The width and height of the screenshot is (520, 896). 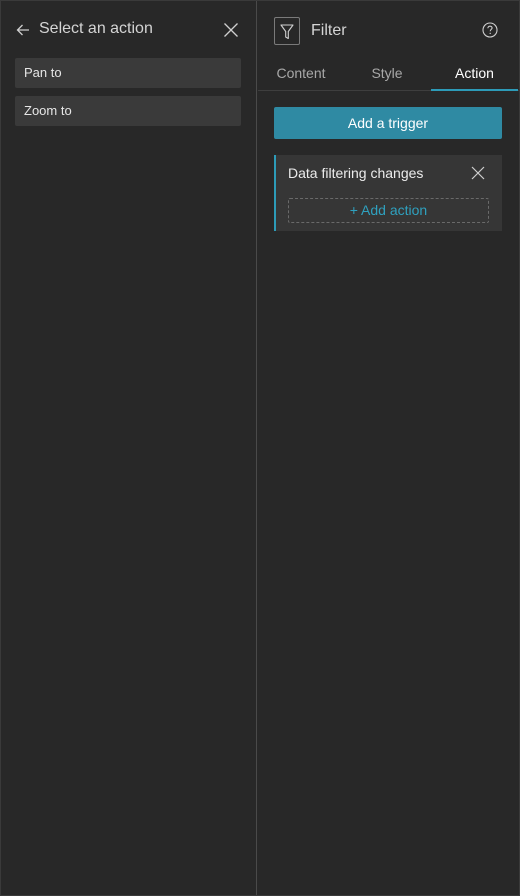 I want to click on add-action-button: + Add action, so click(x=388, y=210).